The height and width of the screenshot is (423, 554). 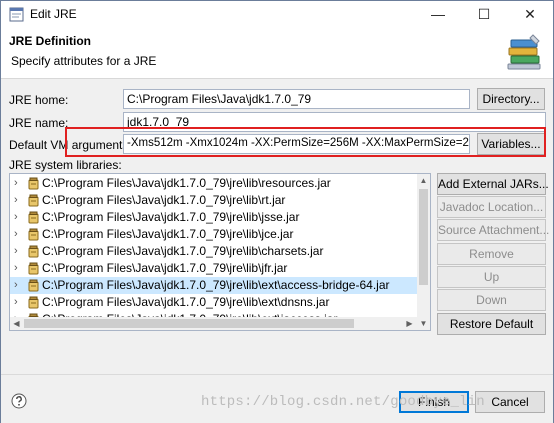 I want to click on cancel-button: Cancel, so click(x=510, y=402).